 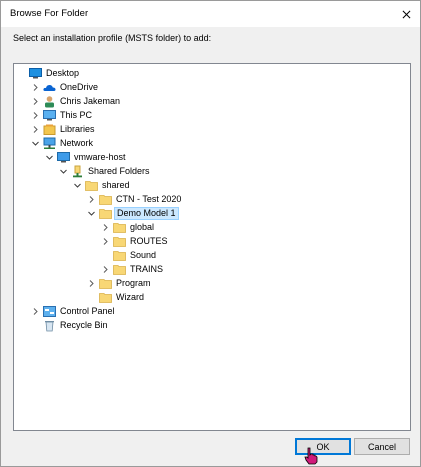 I want to click on tree-item-label: Network, so click(x=77, y=143).